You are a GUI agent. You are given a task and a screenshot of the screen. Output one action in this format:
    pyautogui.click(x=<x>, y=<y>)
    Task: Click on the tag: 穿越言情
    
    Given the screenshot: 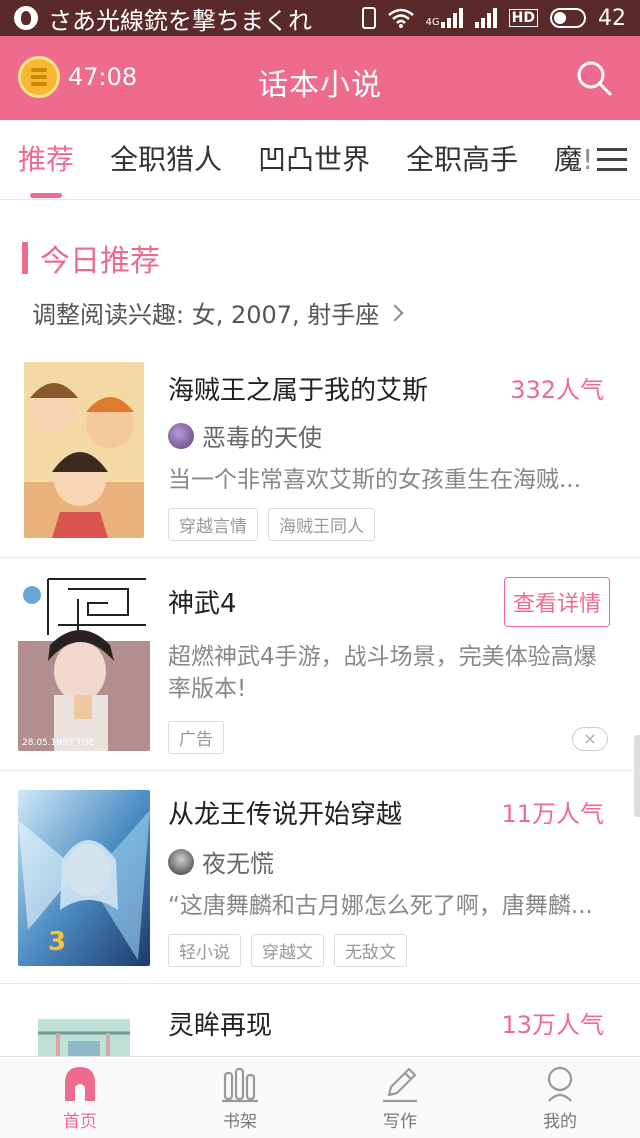 What is the action you would take?
    pyautogui.click(x=213, y=524)
    